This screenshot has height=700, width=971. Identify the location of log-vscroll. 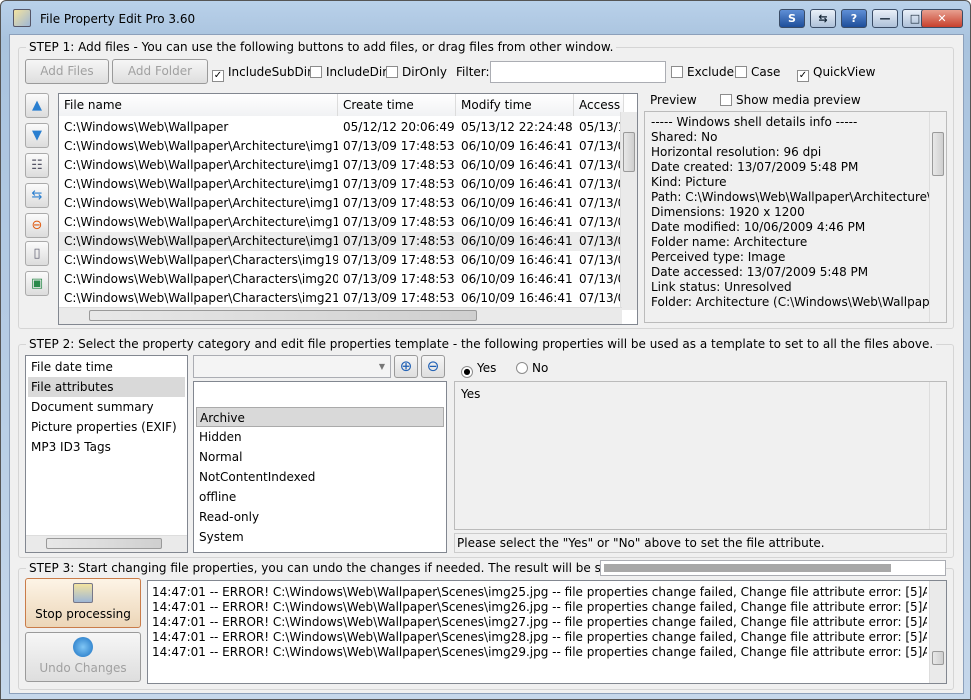
(937, 632).